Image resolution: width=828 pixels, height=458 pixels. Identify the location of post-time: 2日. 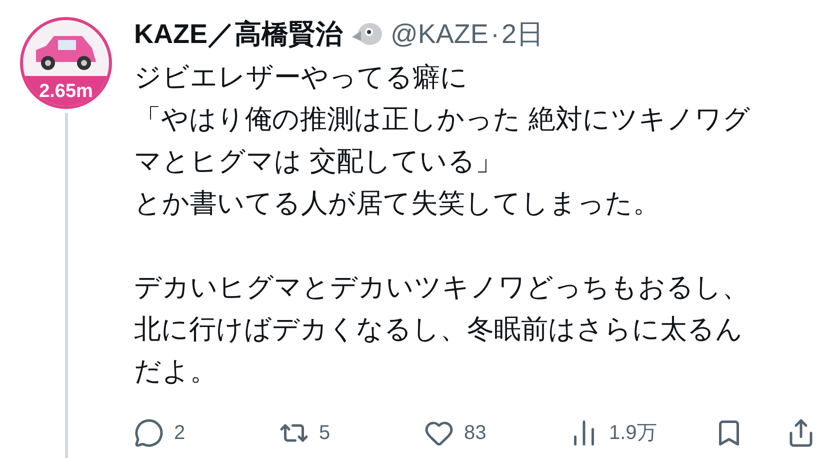
(522, 34).